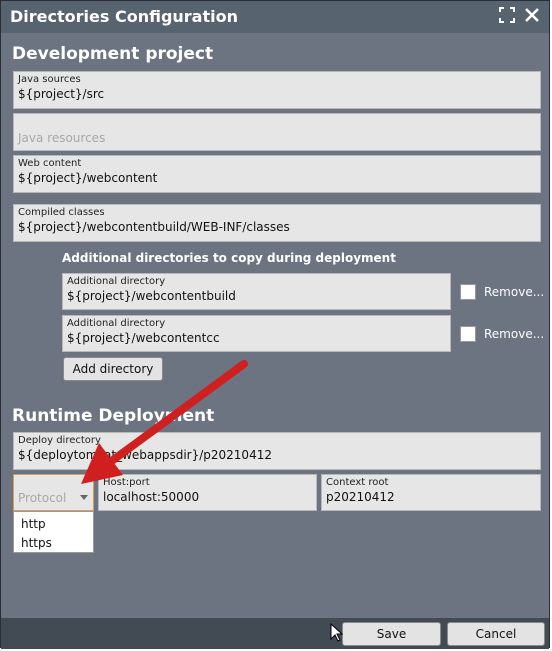  I want to click on close-icon, so click(532, 16).